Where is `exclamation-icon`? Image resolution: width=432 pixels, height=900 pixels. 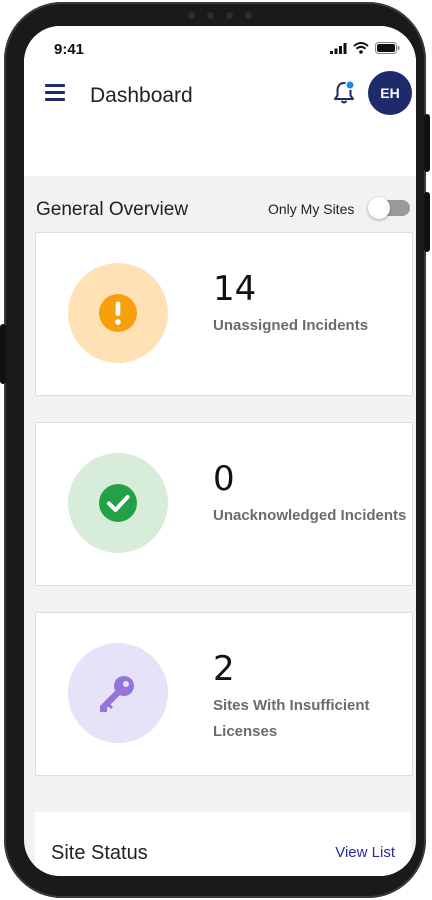 exclamation-icon is located at coordinates (118, 313).